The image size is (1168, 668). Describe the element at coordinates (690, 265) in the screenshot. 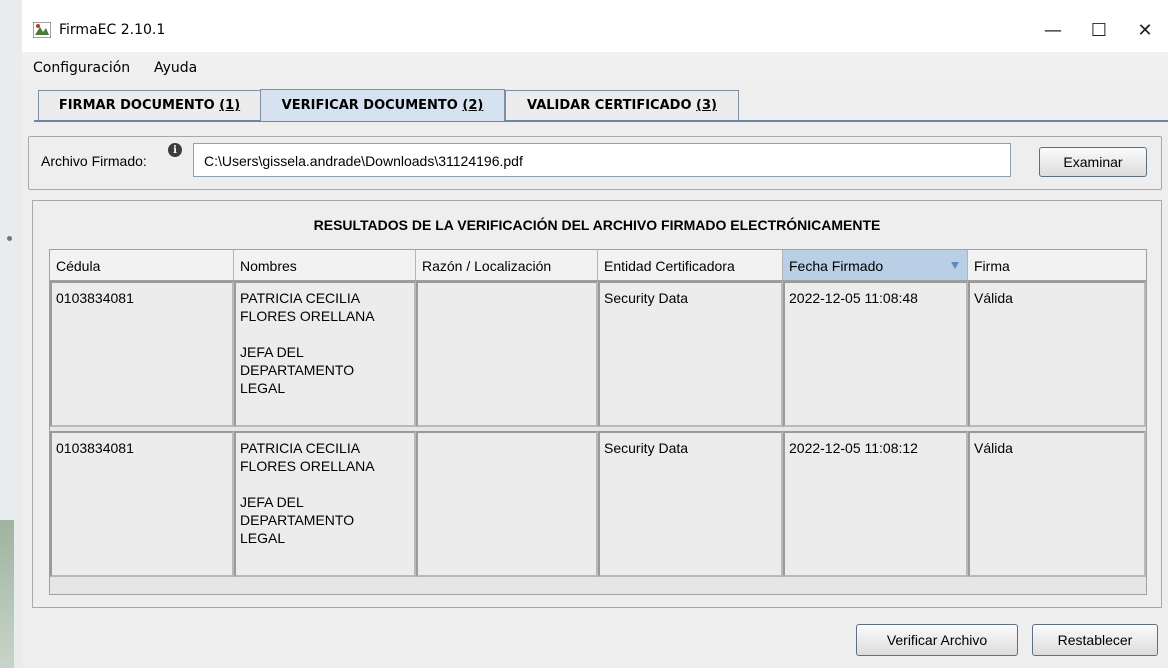

I see `column-header-entidad: Entidad Certificadora` at that location.